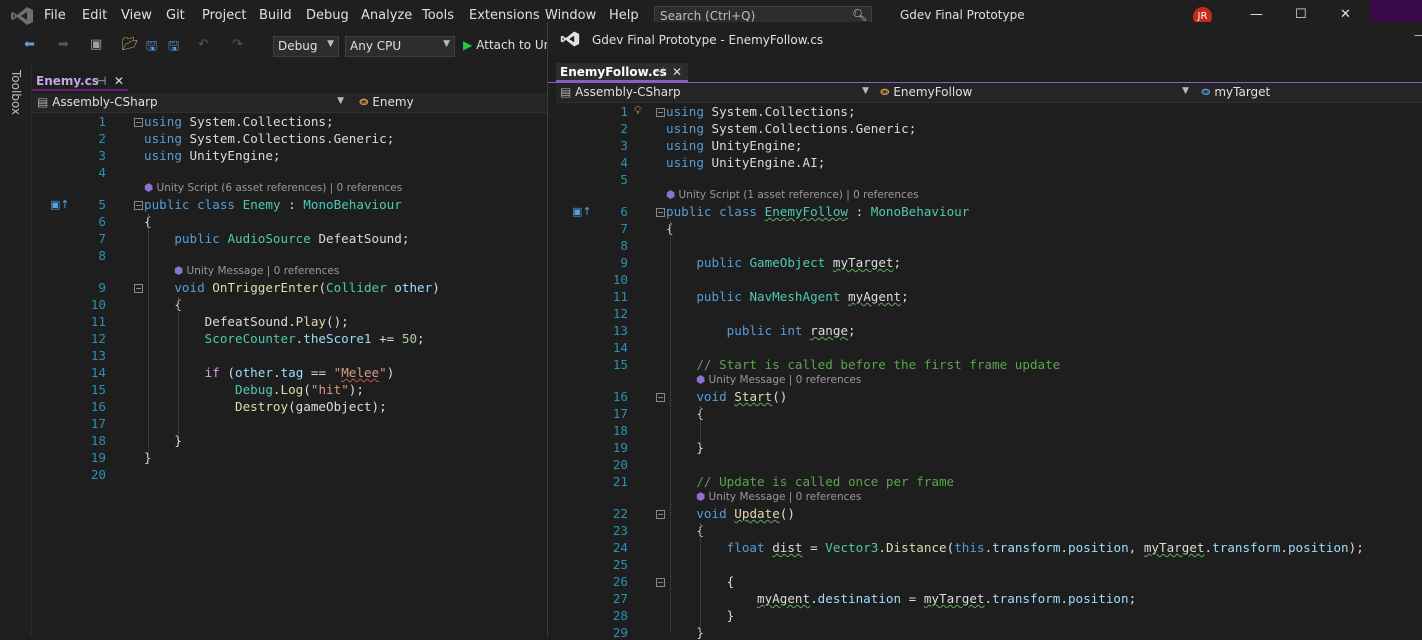 The height and width of the screenshot is (640, 1422). I want to click on menu-edit: Edit, so click(94, 15).